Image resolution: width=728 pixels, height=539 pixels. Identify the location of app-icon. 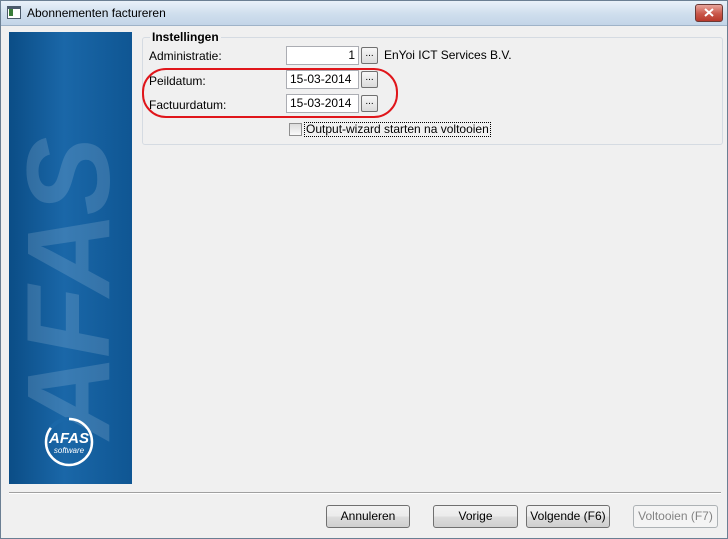
(14, 12).